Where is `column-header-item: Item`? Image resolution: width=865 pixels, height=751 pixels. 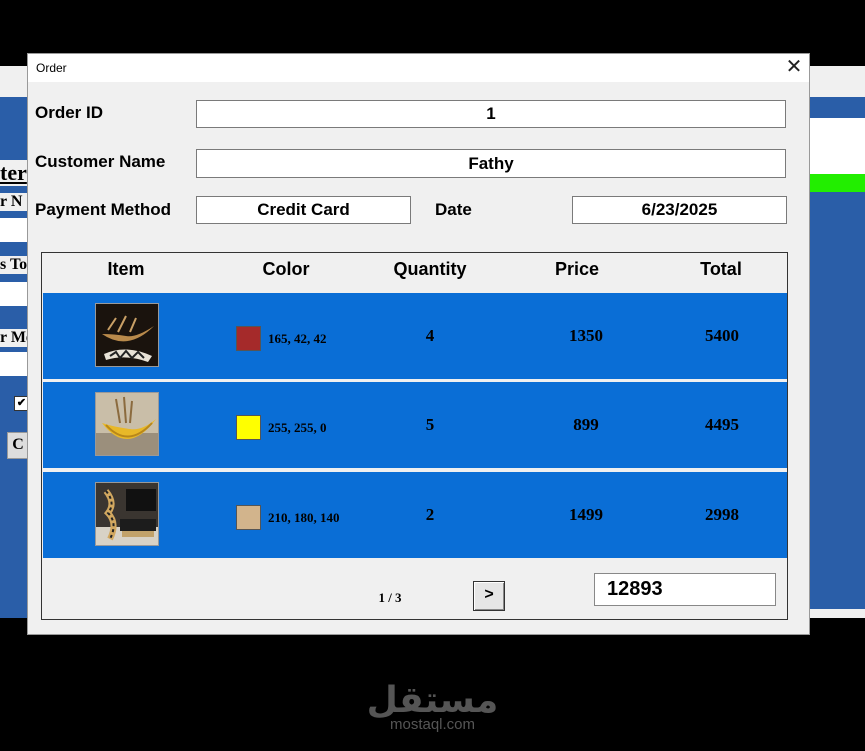 column-header-item: Item is located at coordinates (126, 269).